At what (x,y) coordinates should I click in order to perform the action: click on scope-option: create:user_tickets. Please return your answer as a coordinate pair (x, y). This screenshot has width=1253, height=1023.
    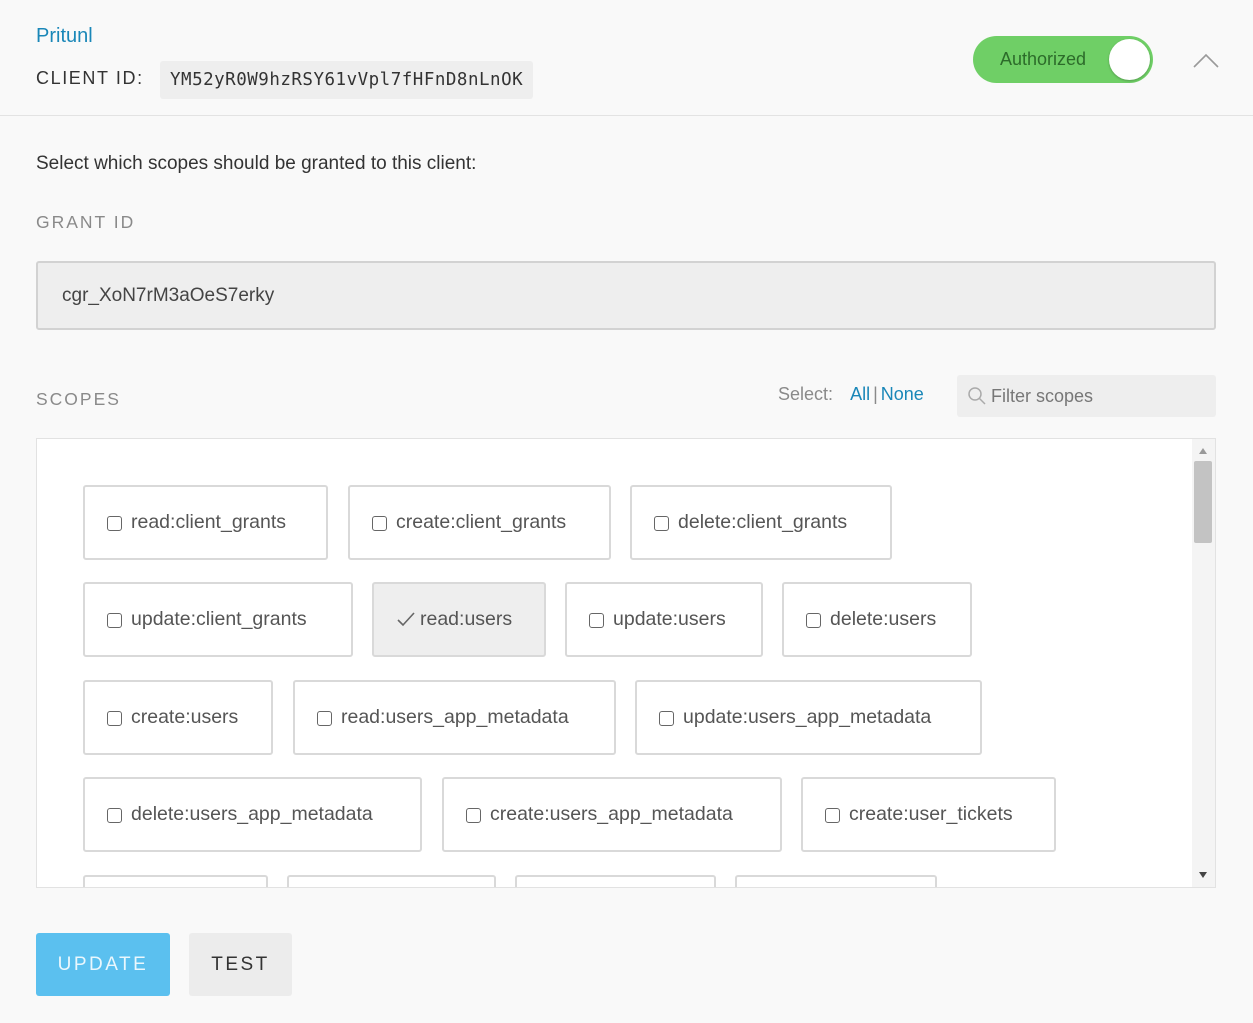
    Looking at the image, I should click on (928, 814).